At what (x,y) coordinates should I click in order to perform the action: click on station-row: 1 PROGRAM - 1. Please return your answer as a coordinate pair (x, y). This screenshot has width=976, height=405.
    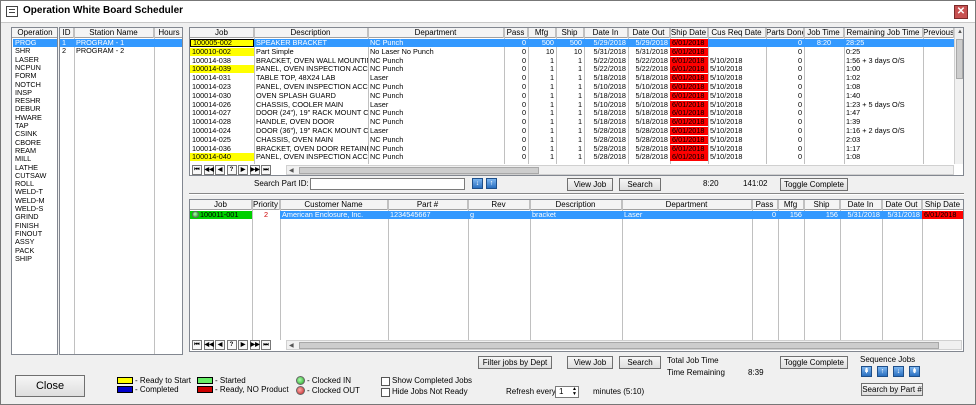
    Looking at the image, I should click on (121, 43).